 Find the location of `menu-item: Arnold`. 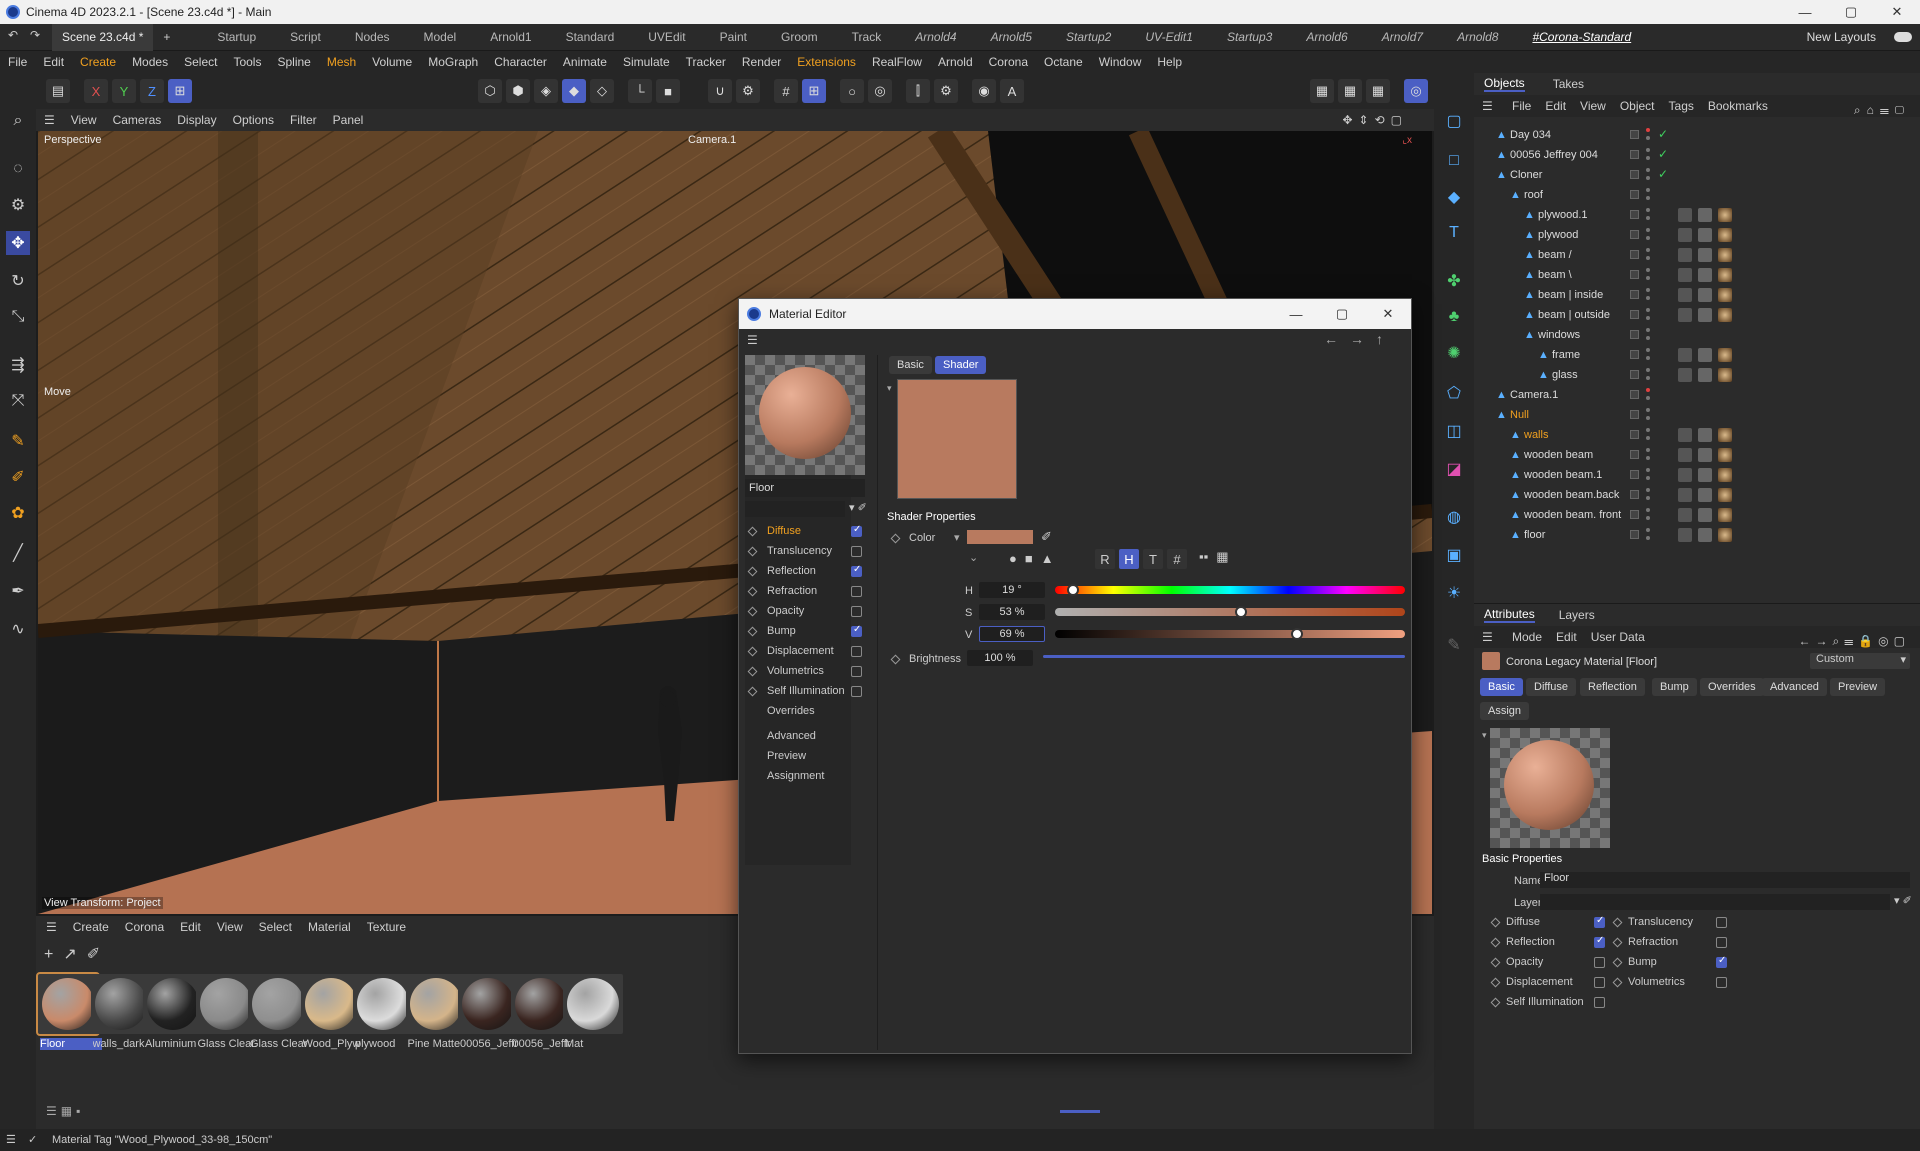

menu-item: Arnold is located at coordinates (955, 62).